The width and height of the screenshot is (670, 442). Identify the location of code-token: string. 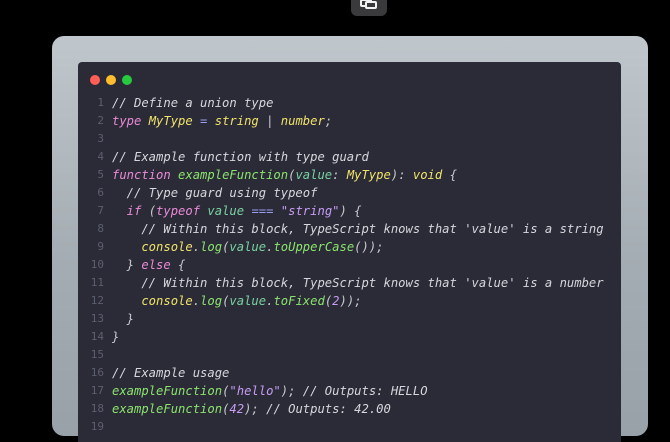
(236, 121).